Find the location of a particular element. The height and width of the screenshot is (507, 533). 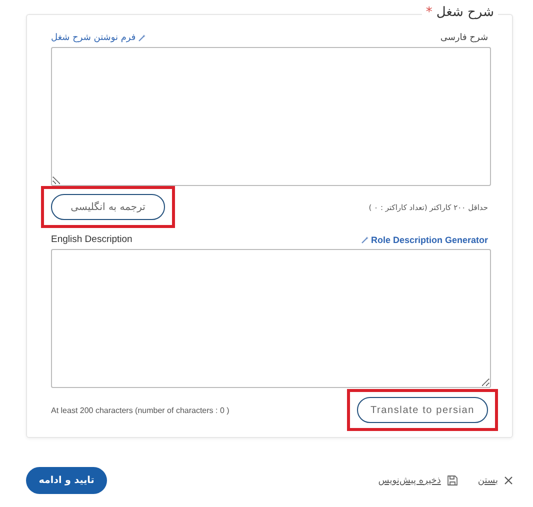

helper-link: Role Description Generator is located at coordinates (424, 239).